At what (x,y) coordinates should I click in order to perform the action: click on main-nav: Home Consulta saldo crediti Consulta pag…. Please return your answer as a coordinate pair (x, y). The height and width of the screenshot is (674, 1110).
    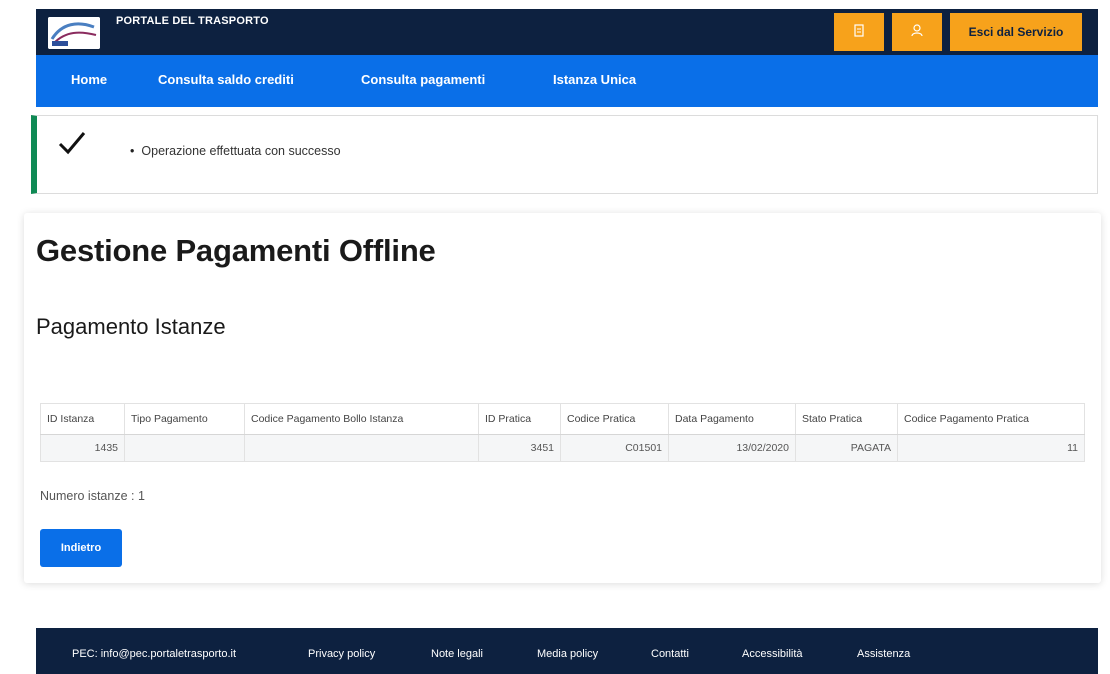
    Looking at the image, I should click on (567, 81).